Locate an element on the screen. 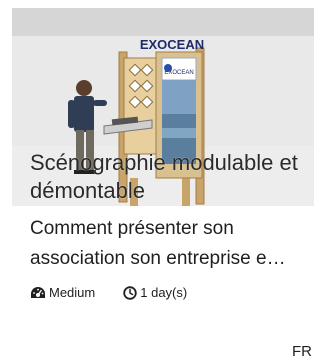 The image size is (326, 363). difficulty: Medium is located at coordinates (62, 292).